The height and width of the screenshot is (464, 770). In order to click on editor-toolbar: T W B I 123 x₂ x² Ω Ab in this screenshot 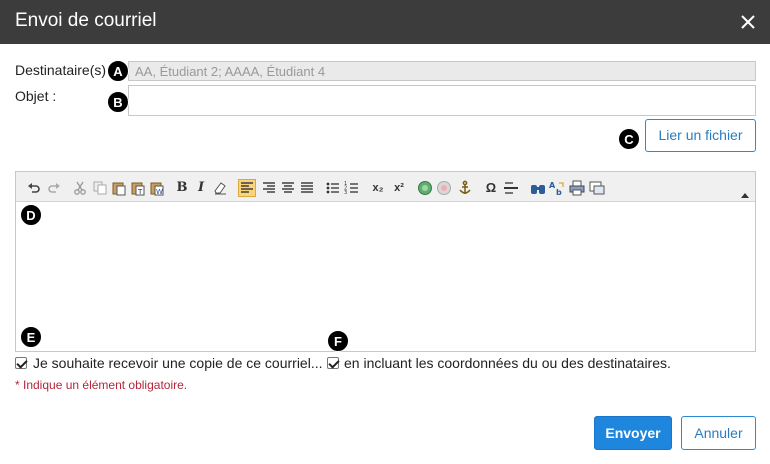, I will do `click(385, 187)`.